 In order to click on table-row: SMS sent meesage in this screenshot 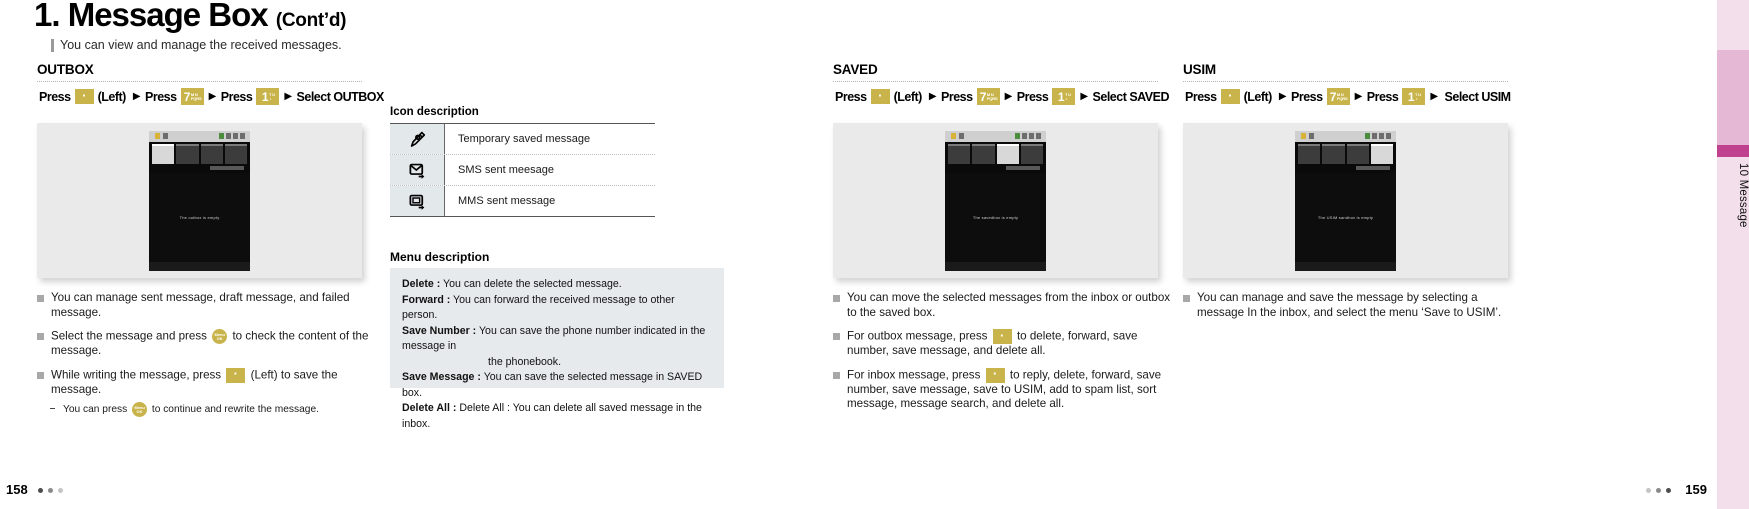, I will do `click(522, 169)`.